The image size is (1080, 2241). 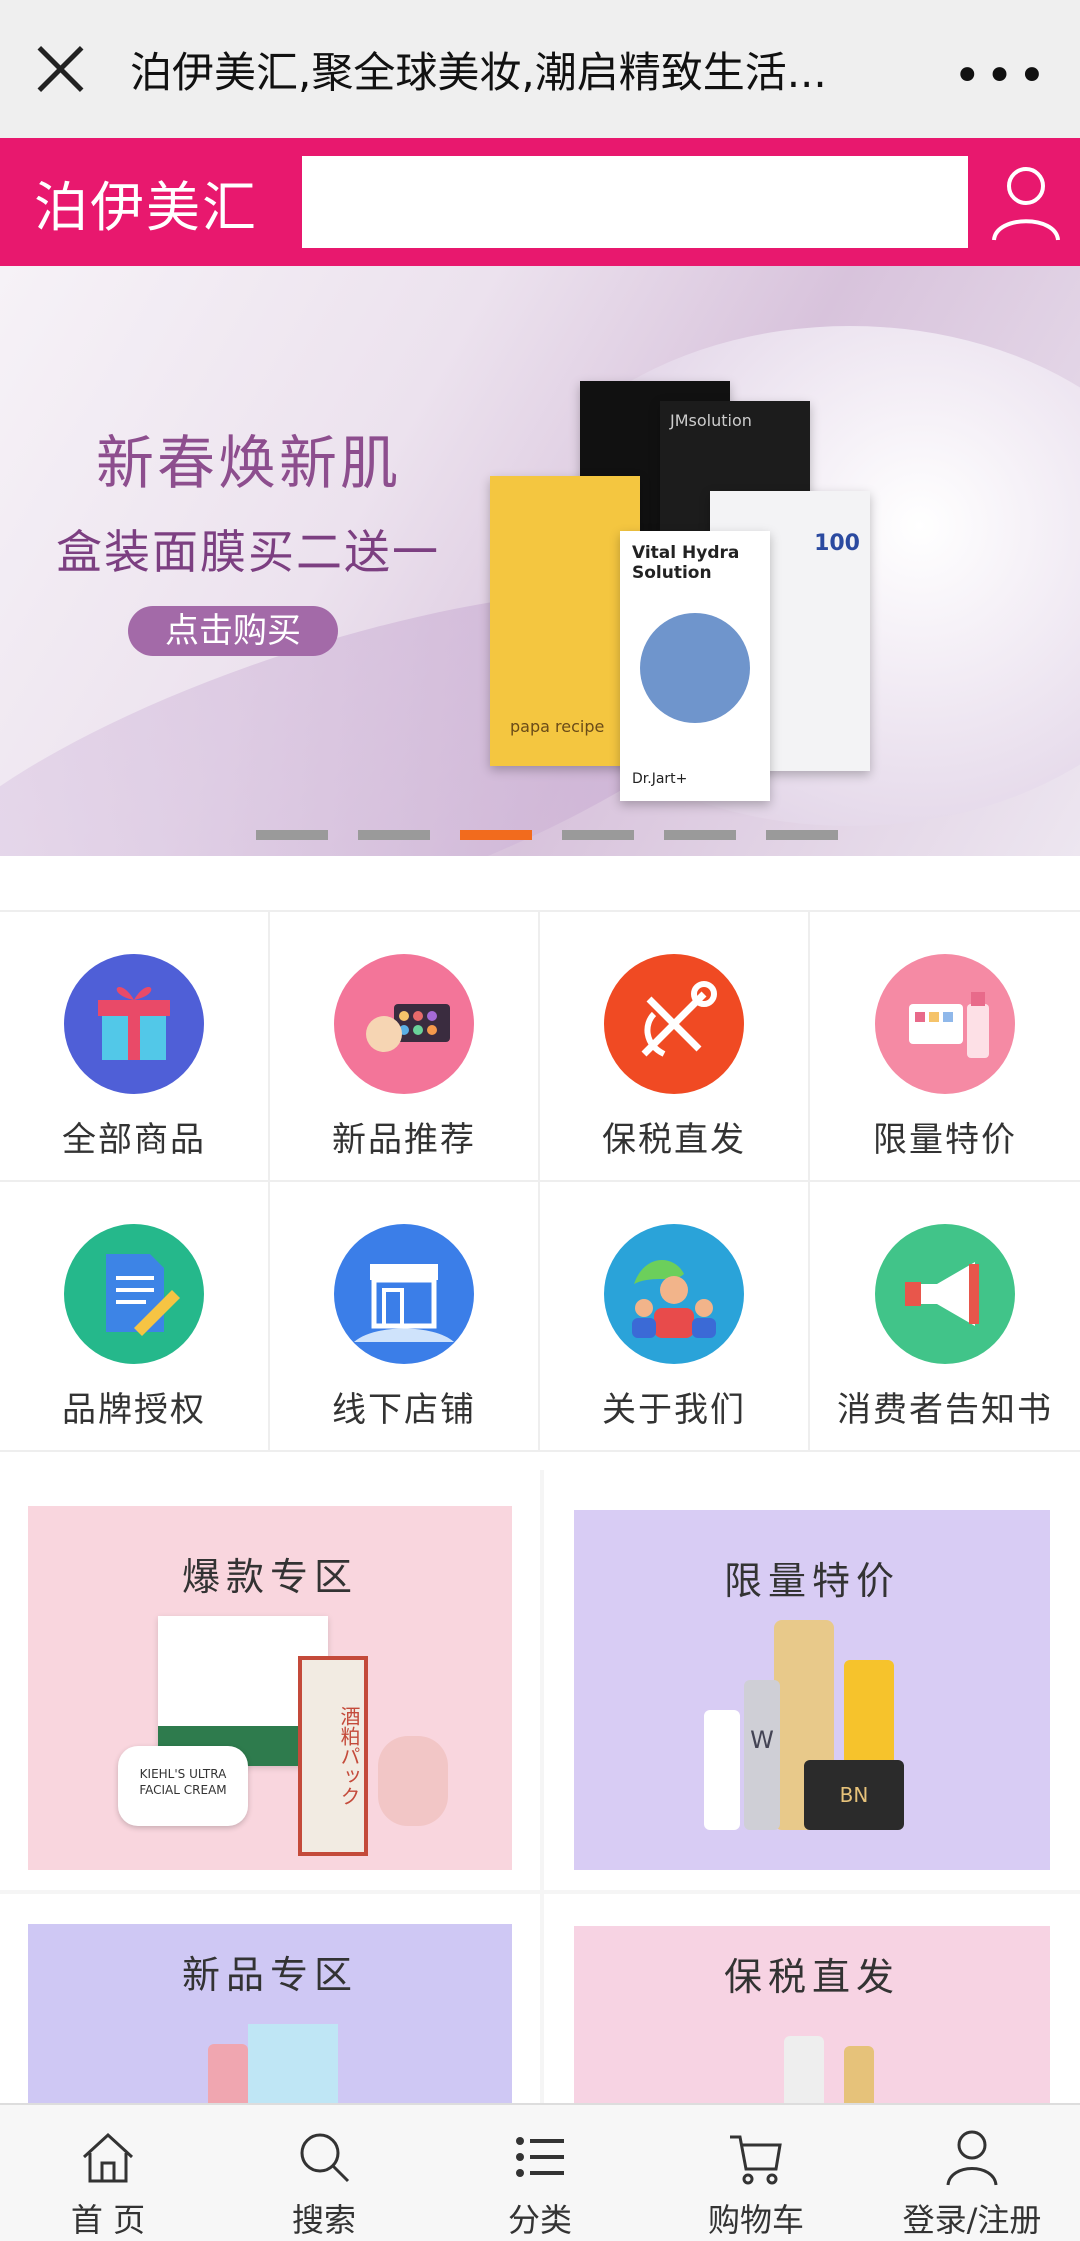 I want to click on nav-label: 登录/注册, so click(x=972, y=2220).